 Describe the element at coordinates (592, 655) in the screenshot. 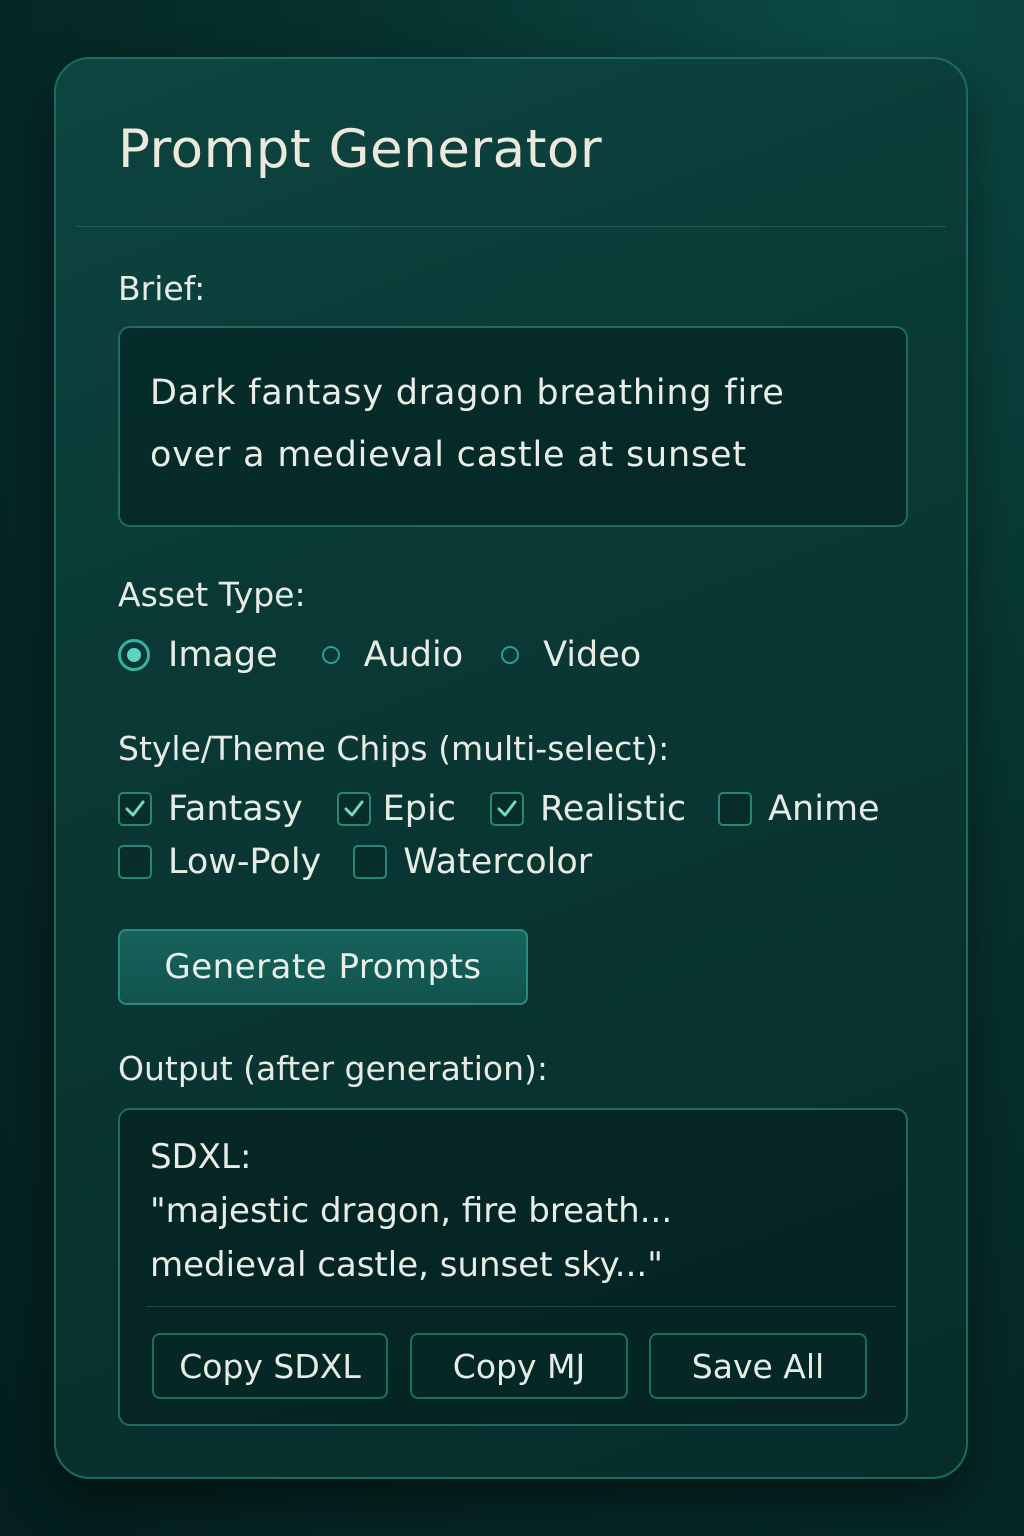

I see `radio-video-label: Video` at that location.